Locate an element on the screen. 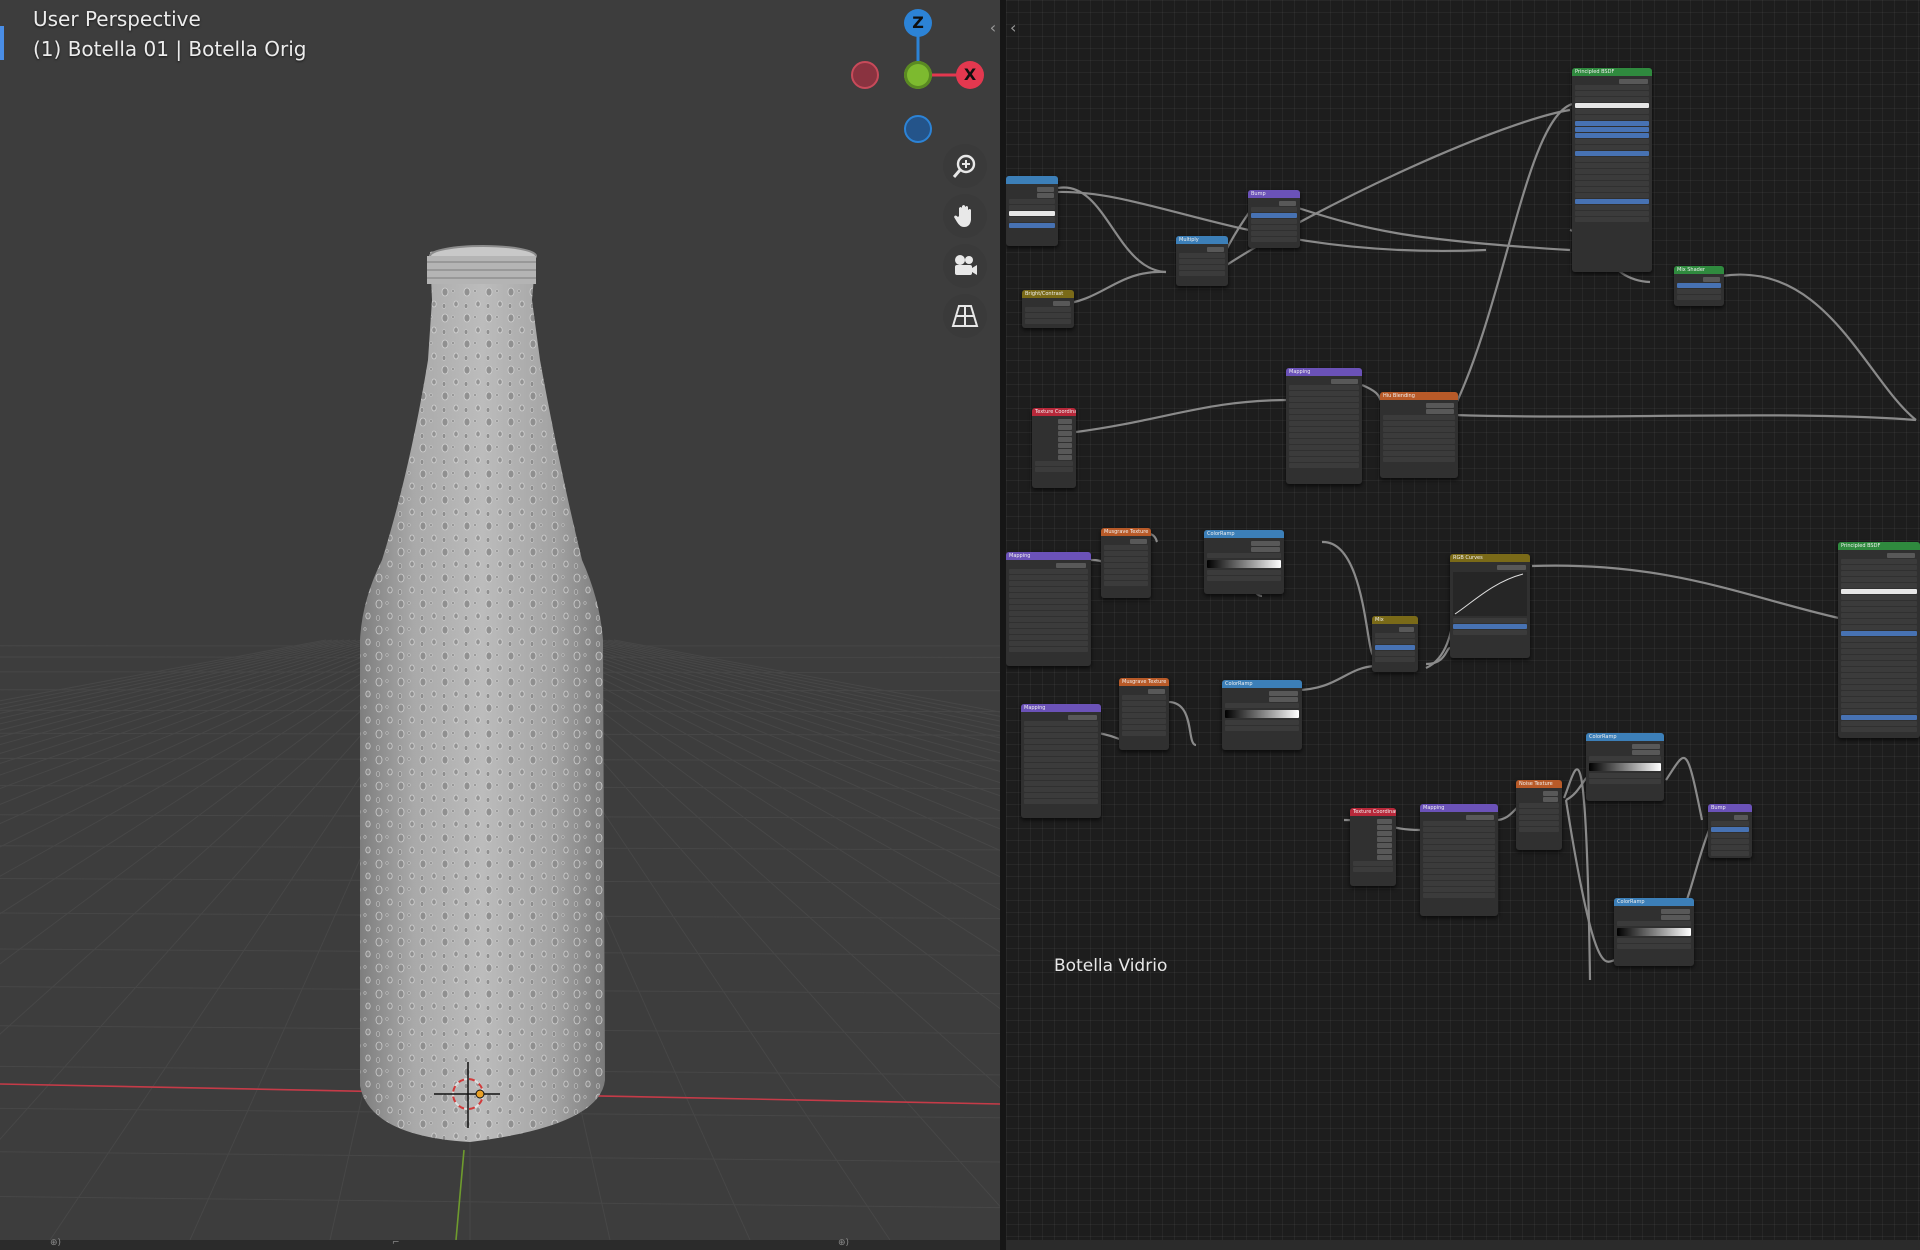 Image resolution: width=1920 pixels, height=1250 pixels. node-header: Mix Shader is located at coordinates (1699, 270).